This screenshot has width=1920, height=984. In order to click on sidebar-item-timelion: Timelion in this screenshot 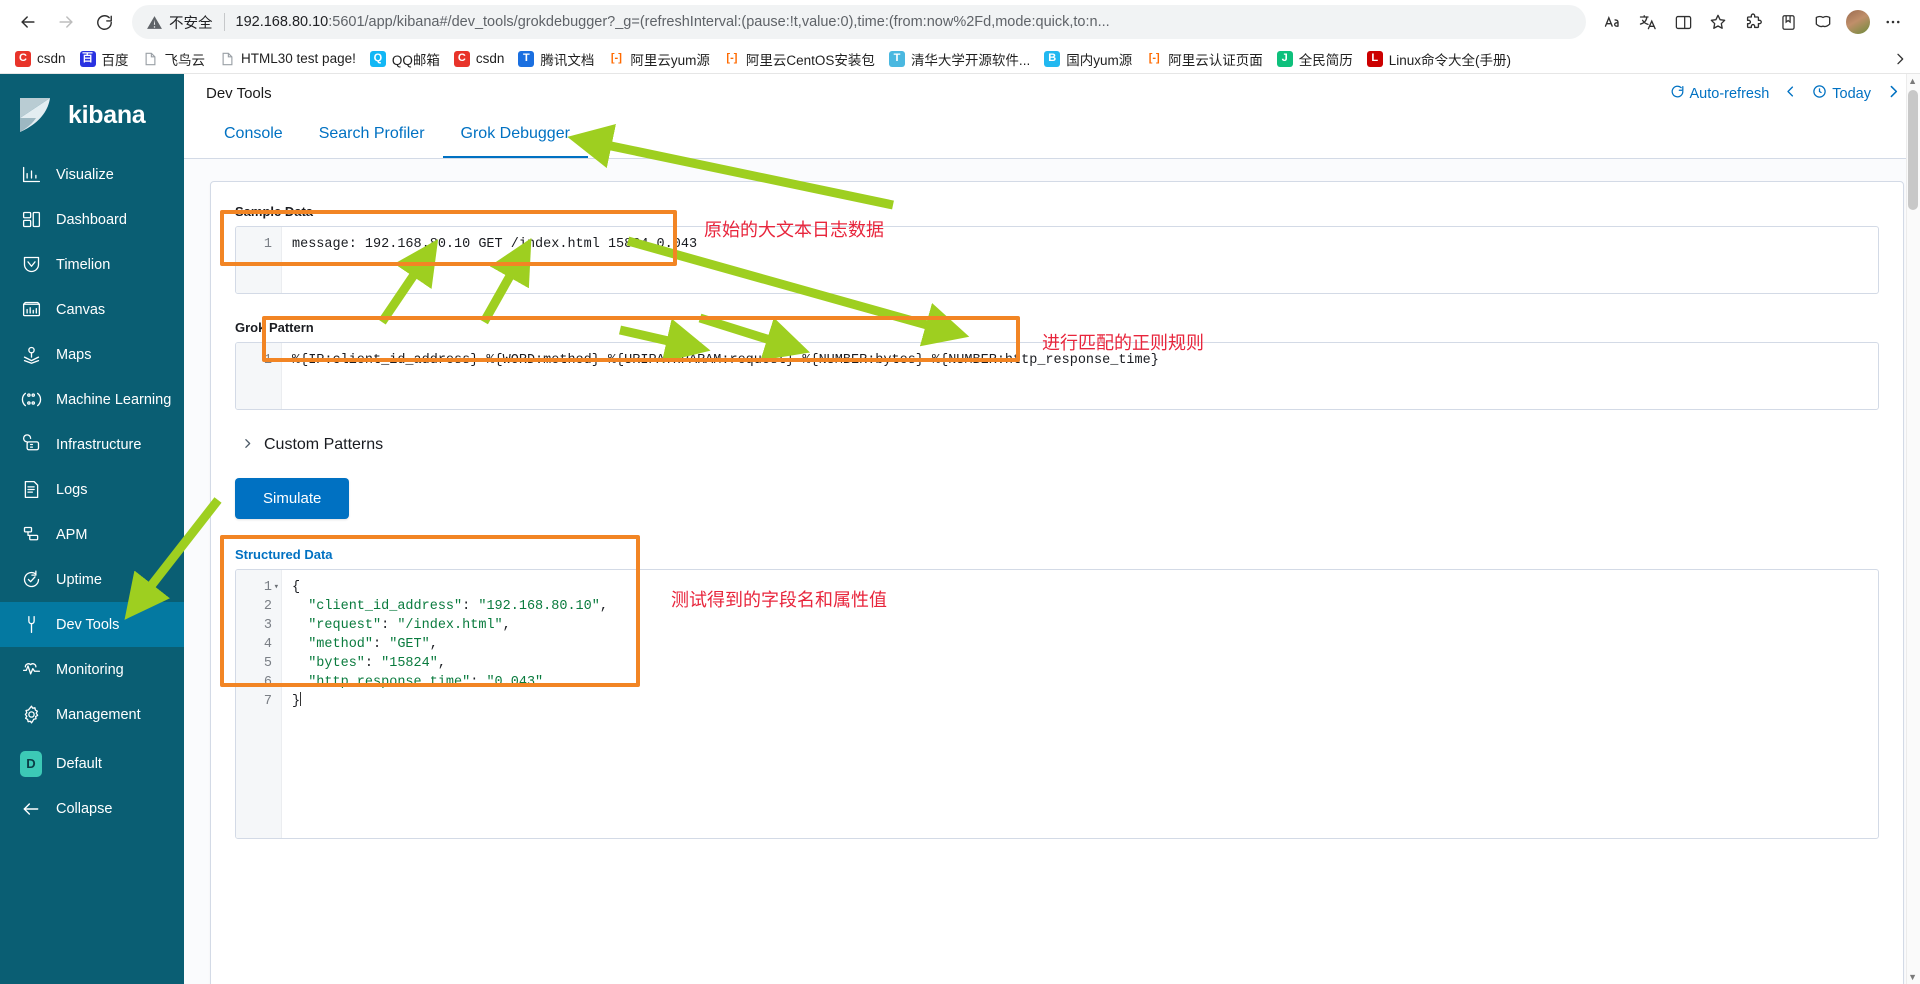, I will do `click(92, 264)`.